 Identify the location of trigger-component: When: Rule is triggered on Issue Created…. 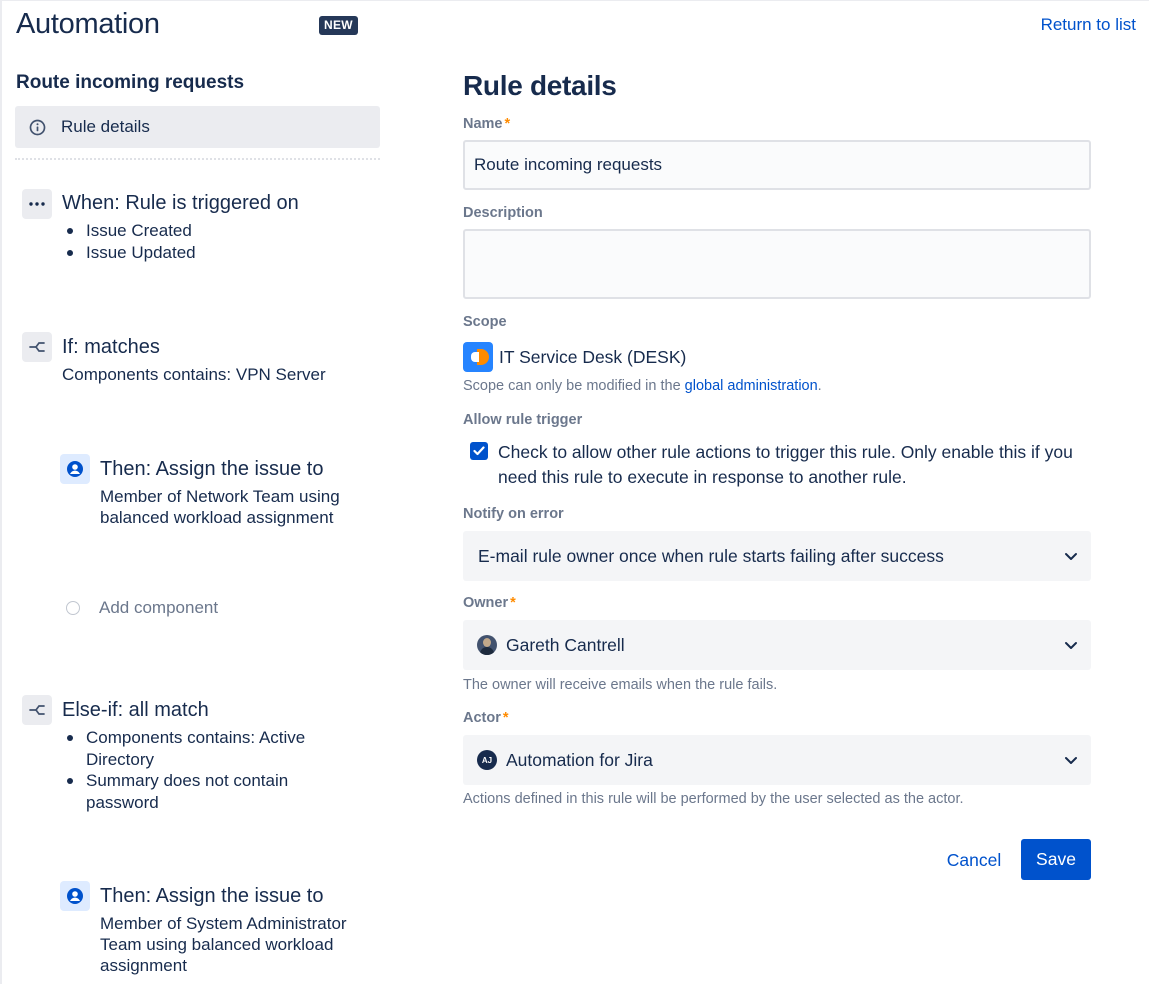
(202, 228).